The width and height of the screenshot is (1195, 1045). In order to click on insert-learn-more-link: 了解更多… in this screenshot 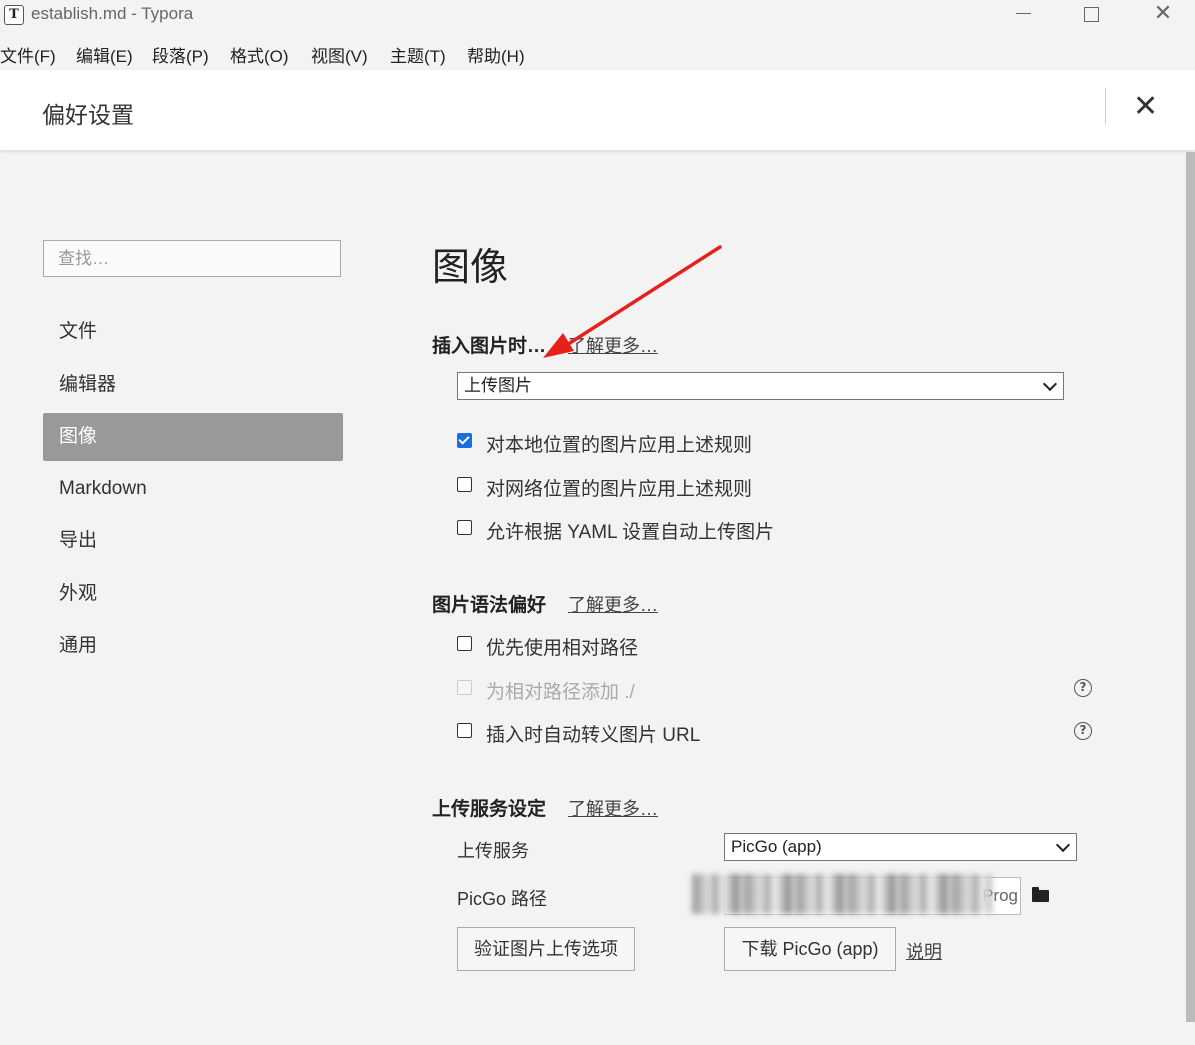, I will do `click(613, 345)`.